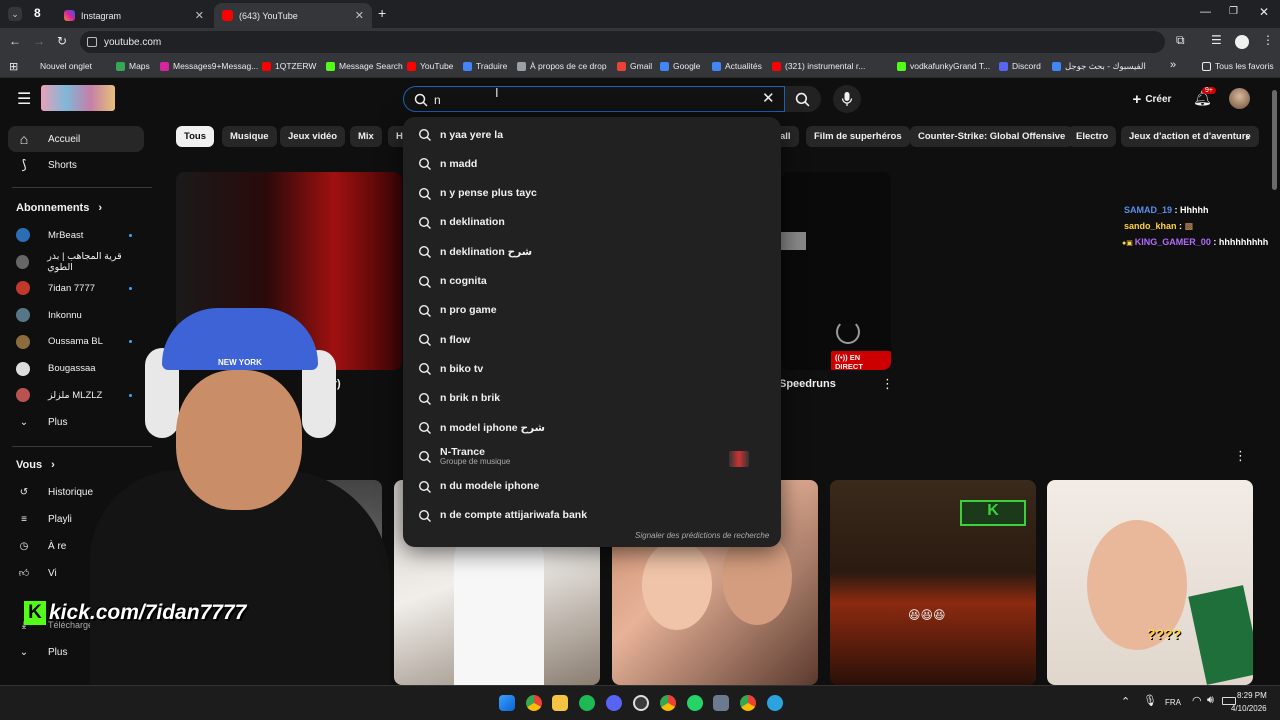 The width and height of the screenshot is (1280, 720). Describe the element at coordinates (592, 163) in the screenshot. I see `search-suggestion: n madd` at that location.